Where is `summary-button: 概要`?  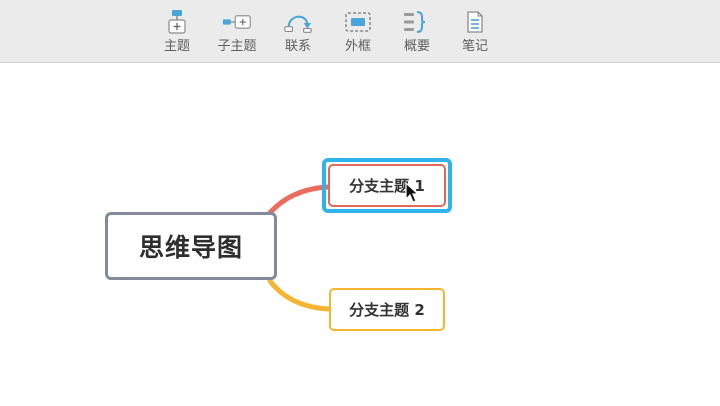
summary-button: 概要 is located at coordinates (417, 34).